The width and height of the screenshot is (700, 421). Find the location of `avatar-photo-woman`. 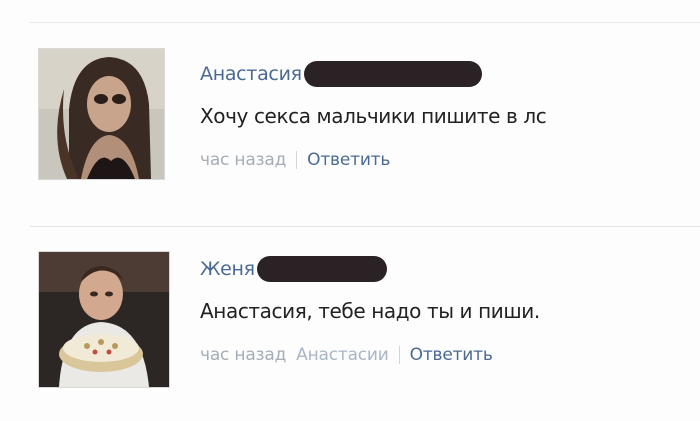

avatar-photo-woman is located at coordinates (101, 114).